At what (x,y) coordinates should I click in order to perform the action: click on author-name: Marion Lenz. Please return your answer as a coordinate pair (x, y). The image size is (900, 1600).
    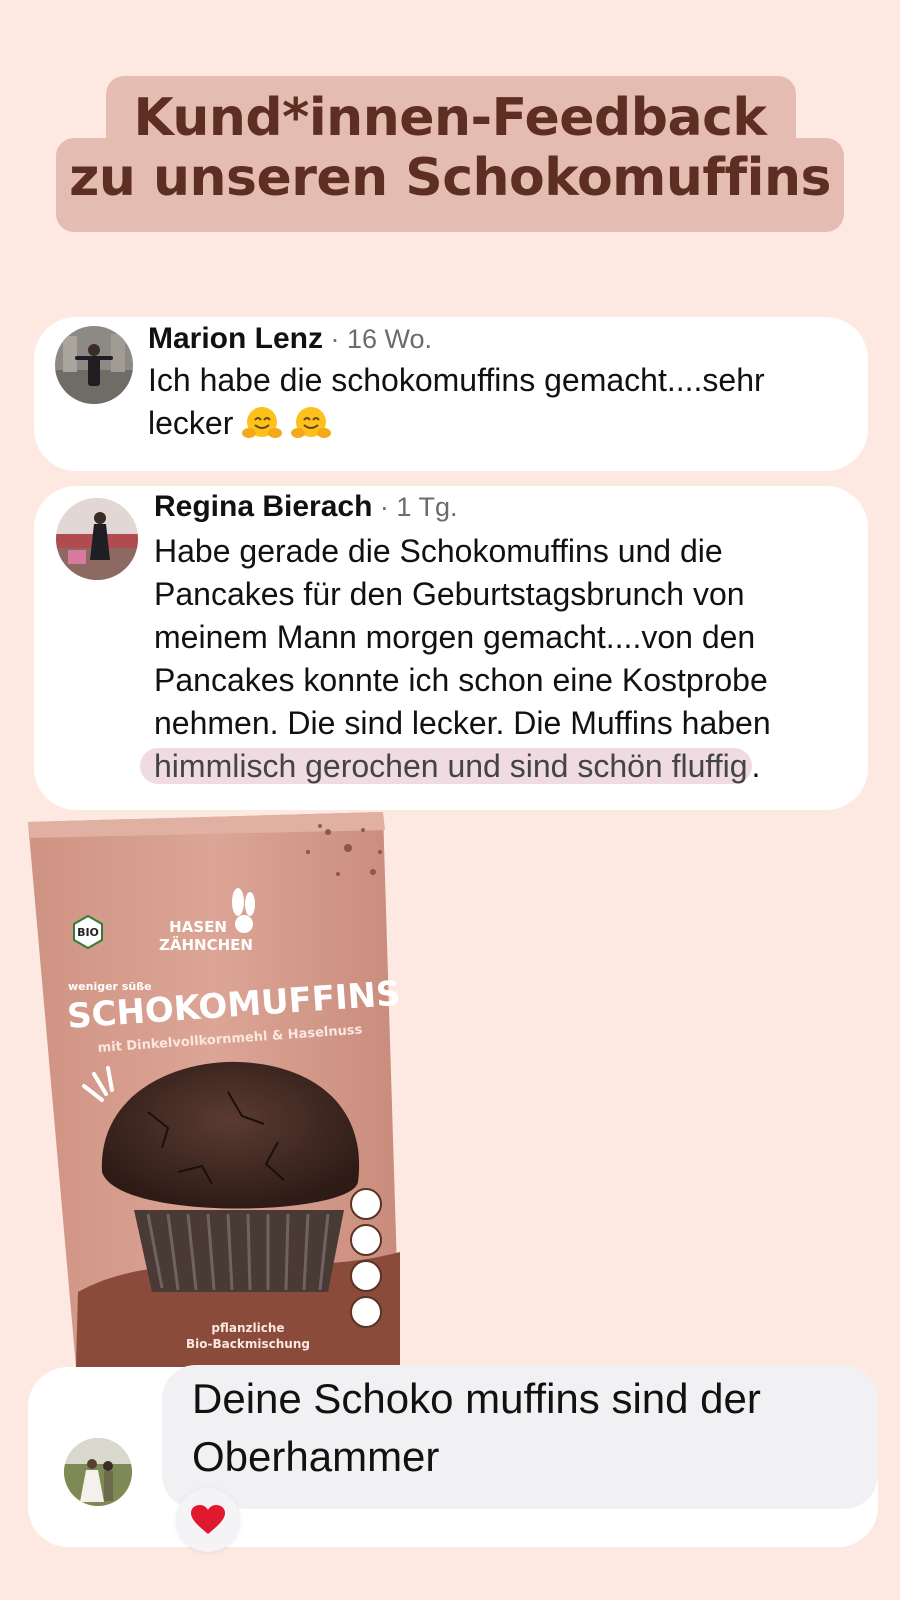
    Looking at the image, I should click on (235, 338).